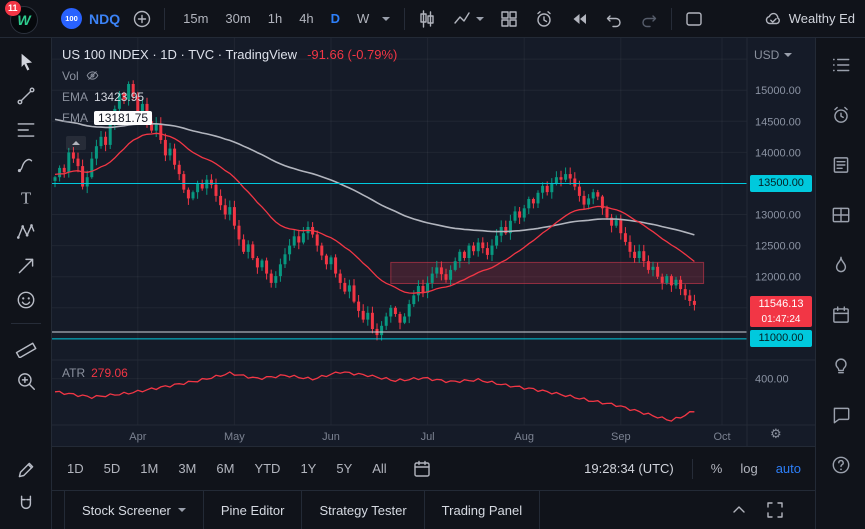 This screenshot has width=865, height=529. I want to click on svg-text: 14000.00, so click(778, 153).